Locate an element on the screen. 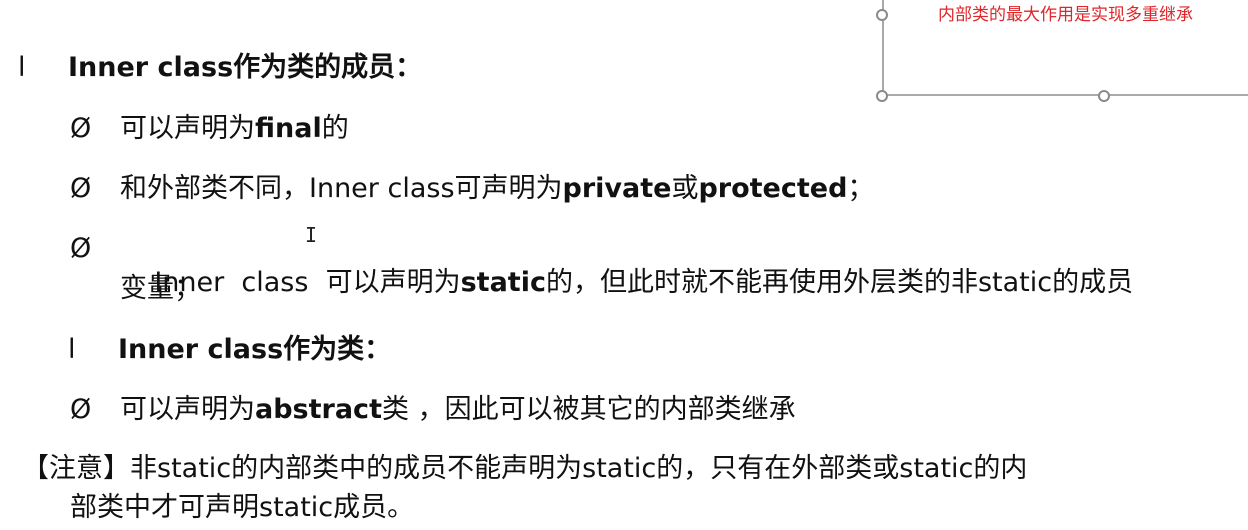  section1-item-3-continuation: 变量； is located at coordinates (160, 288).